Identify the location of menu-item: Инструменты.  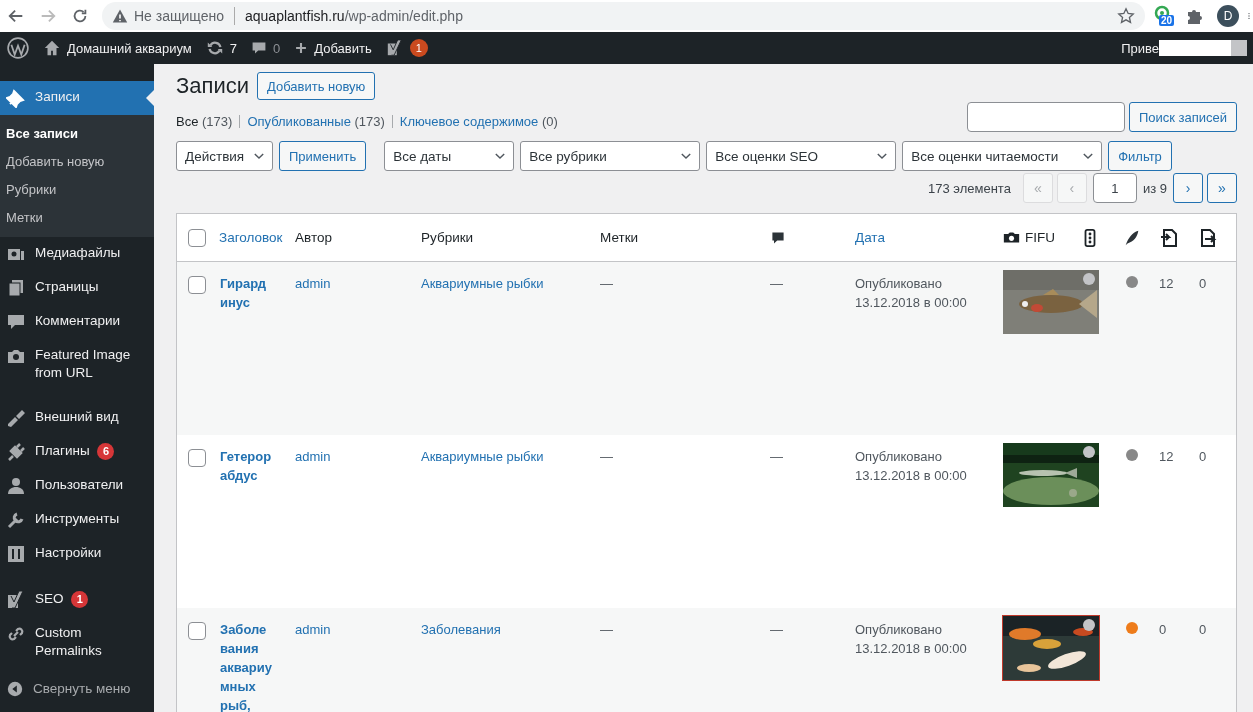
(77, 520).